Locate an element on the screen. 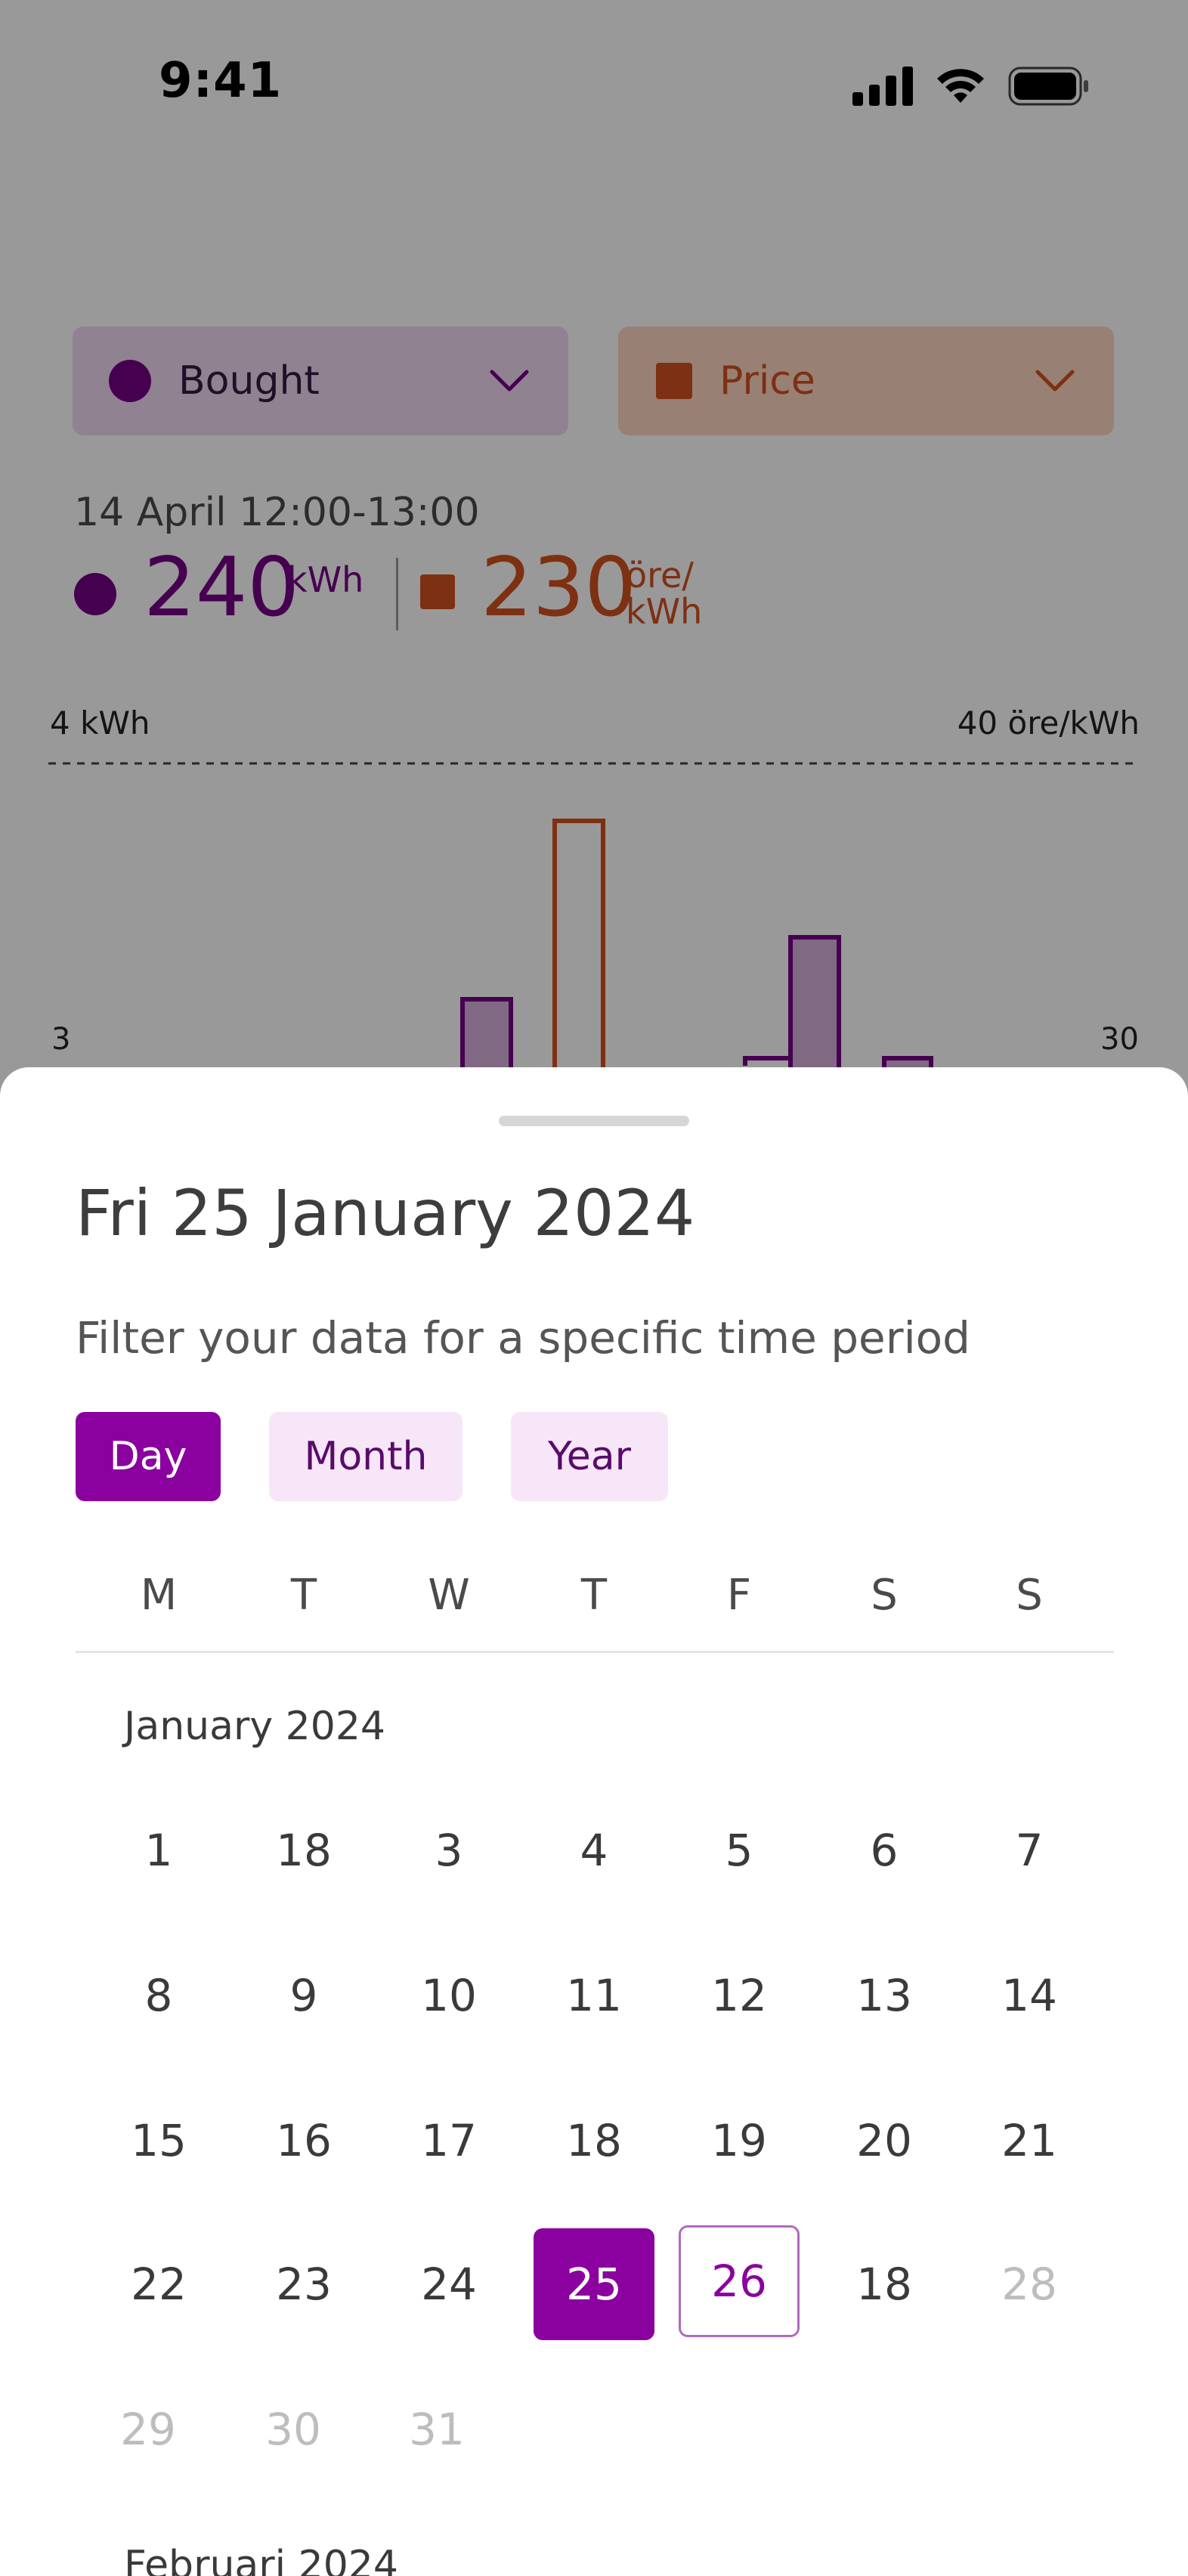 This screenshot has width=1188, height=2576. calendar-day-disabled: 29 is located at coordinates (148, 2429).